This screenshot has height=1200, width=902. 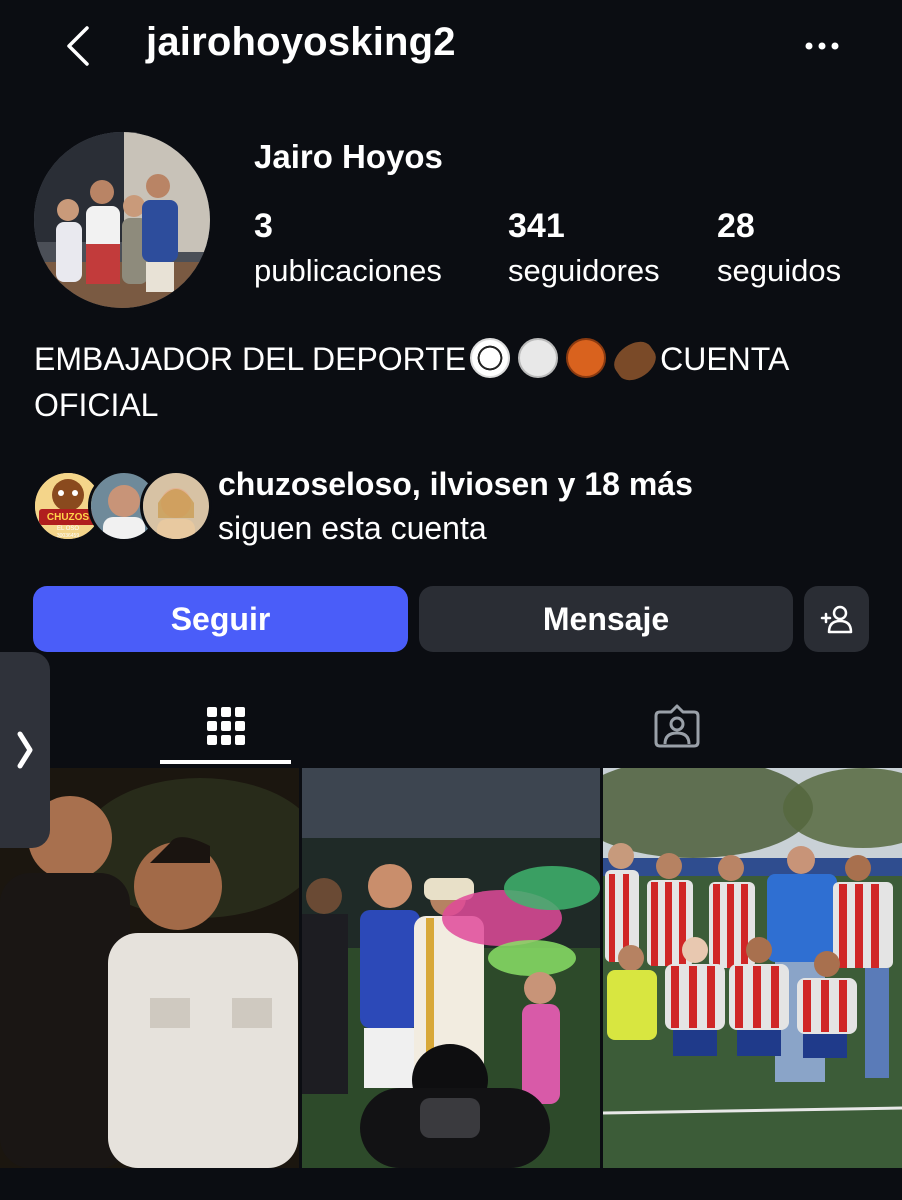 What do you see at coordinates (225, 762) in the screenshot?
I see `active-tab-indicator` at bounding box center [225, 762].